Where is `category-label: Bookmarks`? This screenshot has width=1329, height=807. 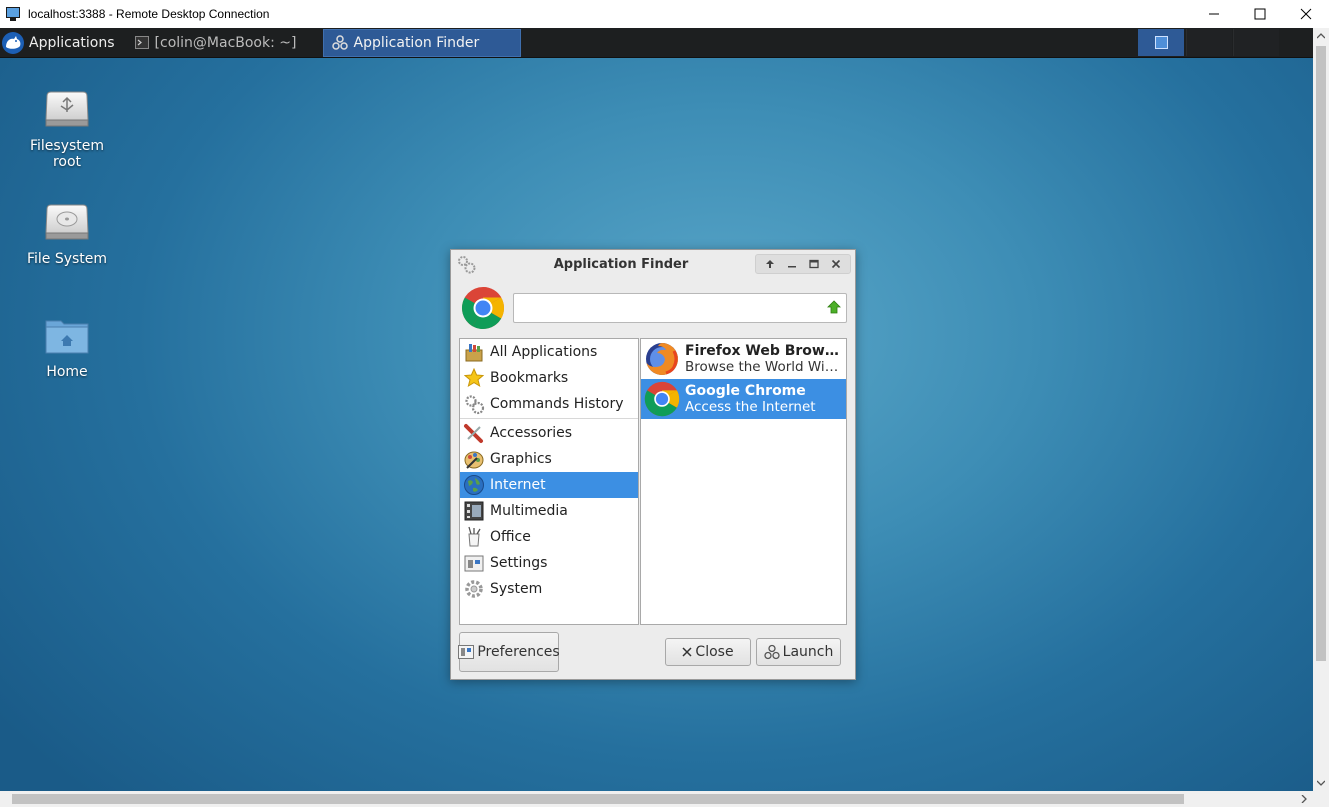 category-label: Bookmarks is located at coordinates (529, 378).